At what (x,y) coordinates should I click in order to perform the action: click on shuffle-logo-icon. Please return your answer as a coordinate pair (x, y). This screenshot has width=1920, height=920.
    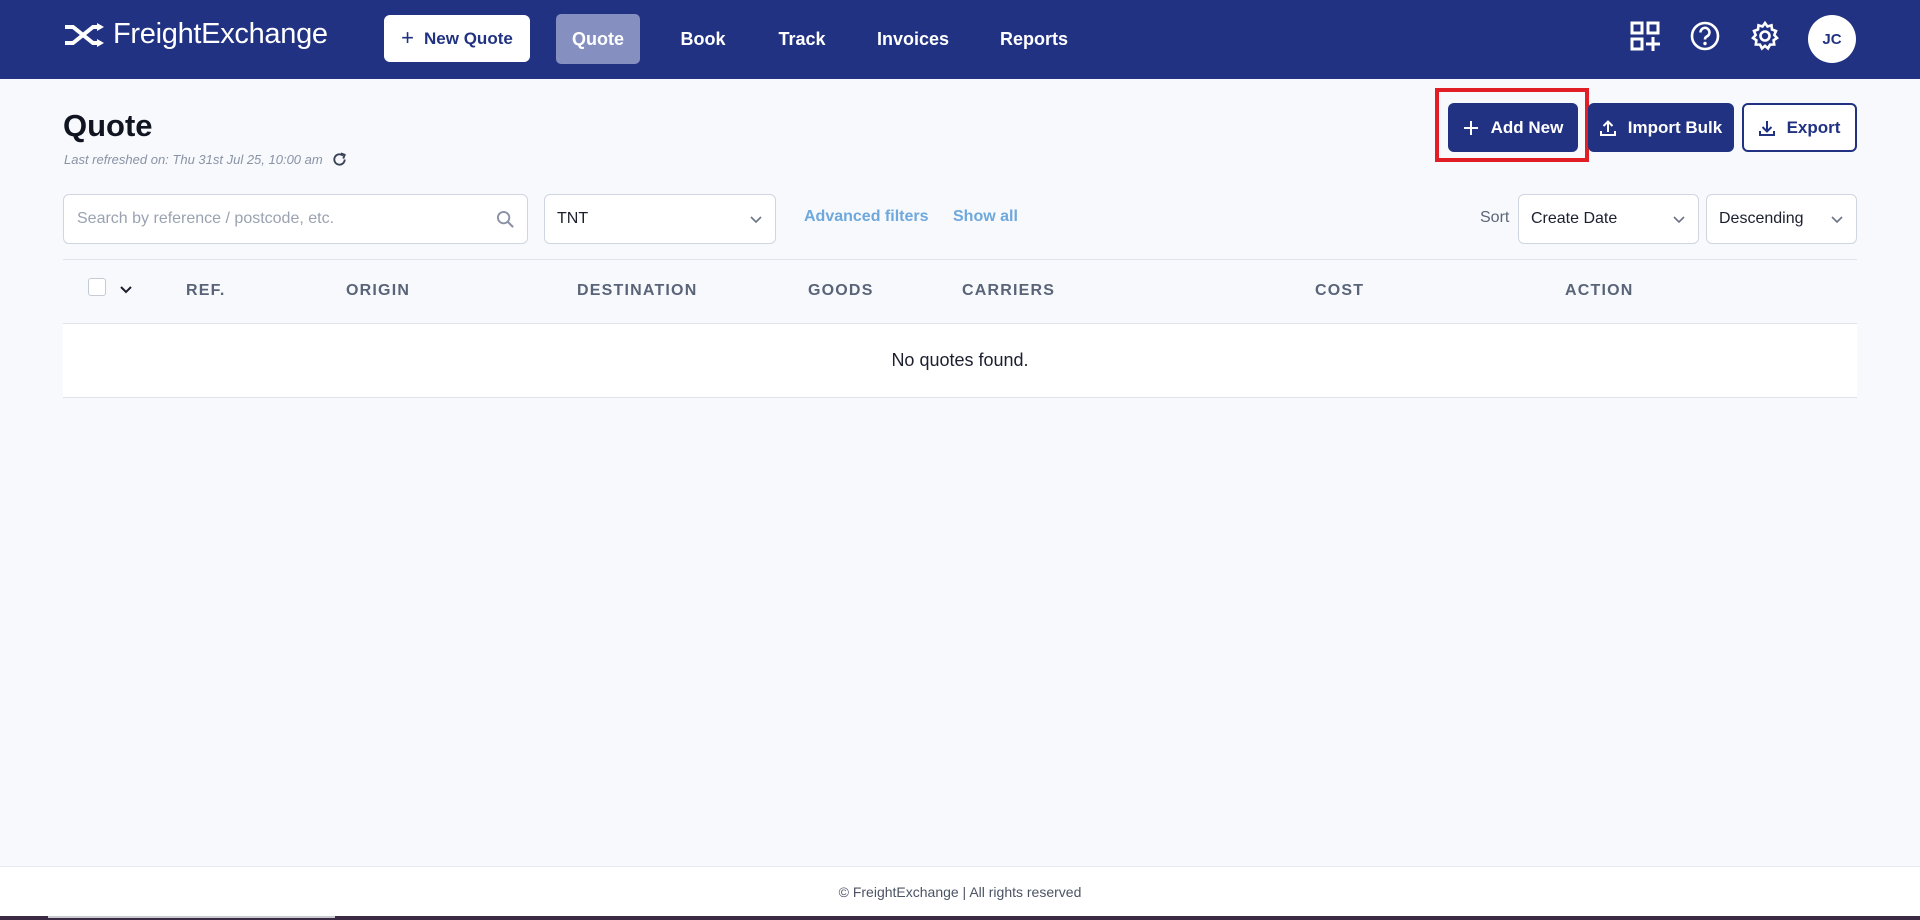
    Looking at the image, I should click on (84, 34).